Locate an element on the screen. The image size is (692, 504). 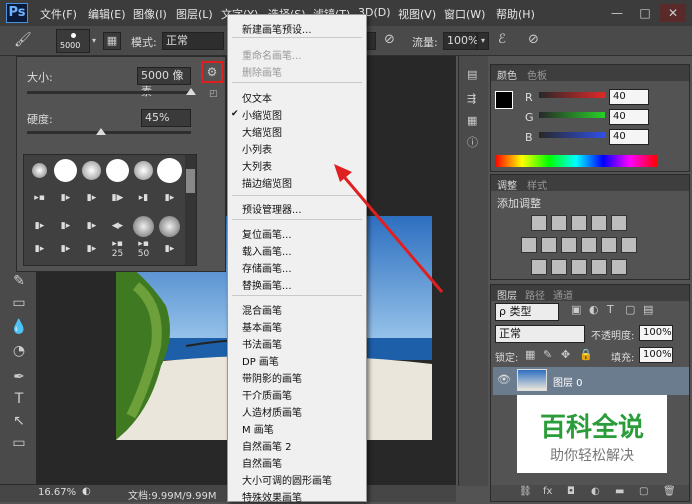
curves-icon is located at coordinates (579, 223).